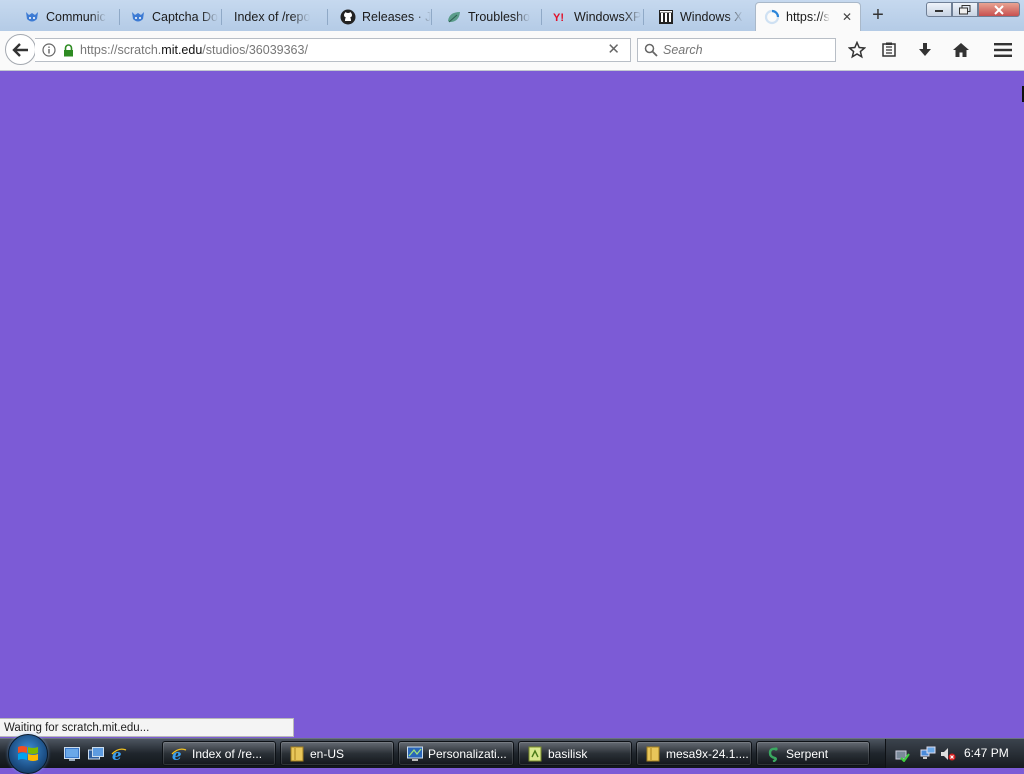  I want to click on yahoo-icon: Y!, so click(560, 17).